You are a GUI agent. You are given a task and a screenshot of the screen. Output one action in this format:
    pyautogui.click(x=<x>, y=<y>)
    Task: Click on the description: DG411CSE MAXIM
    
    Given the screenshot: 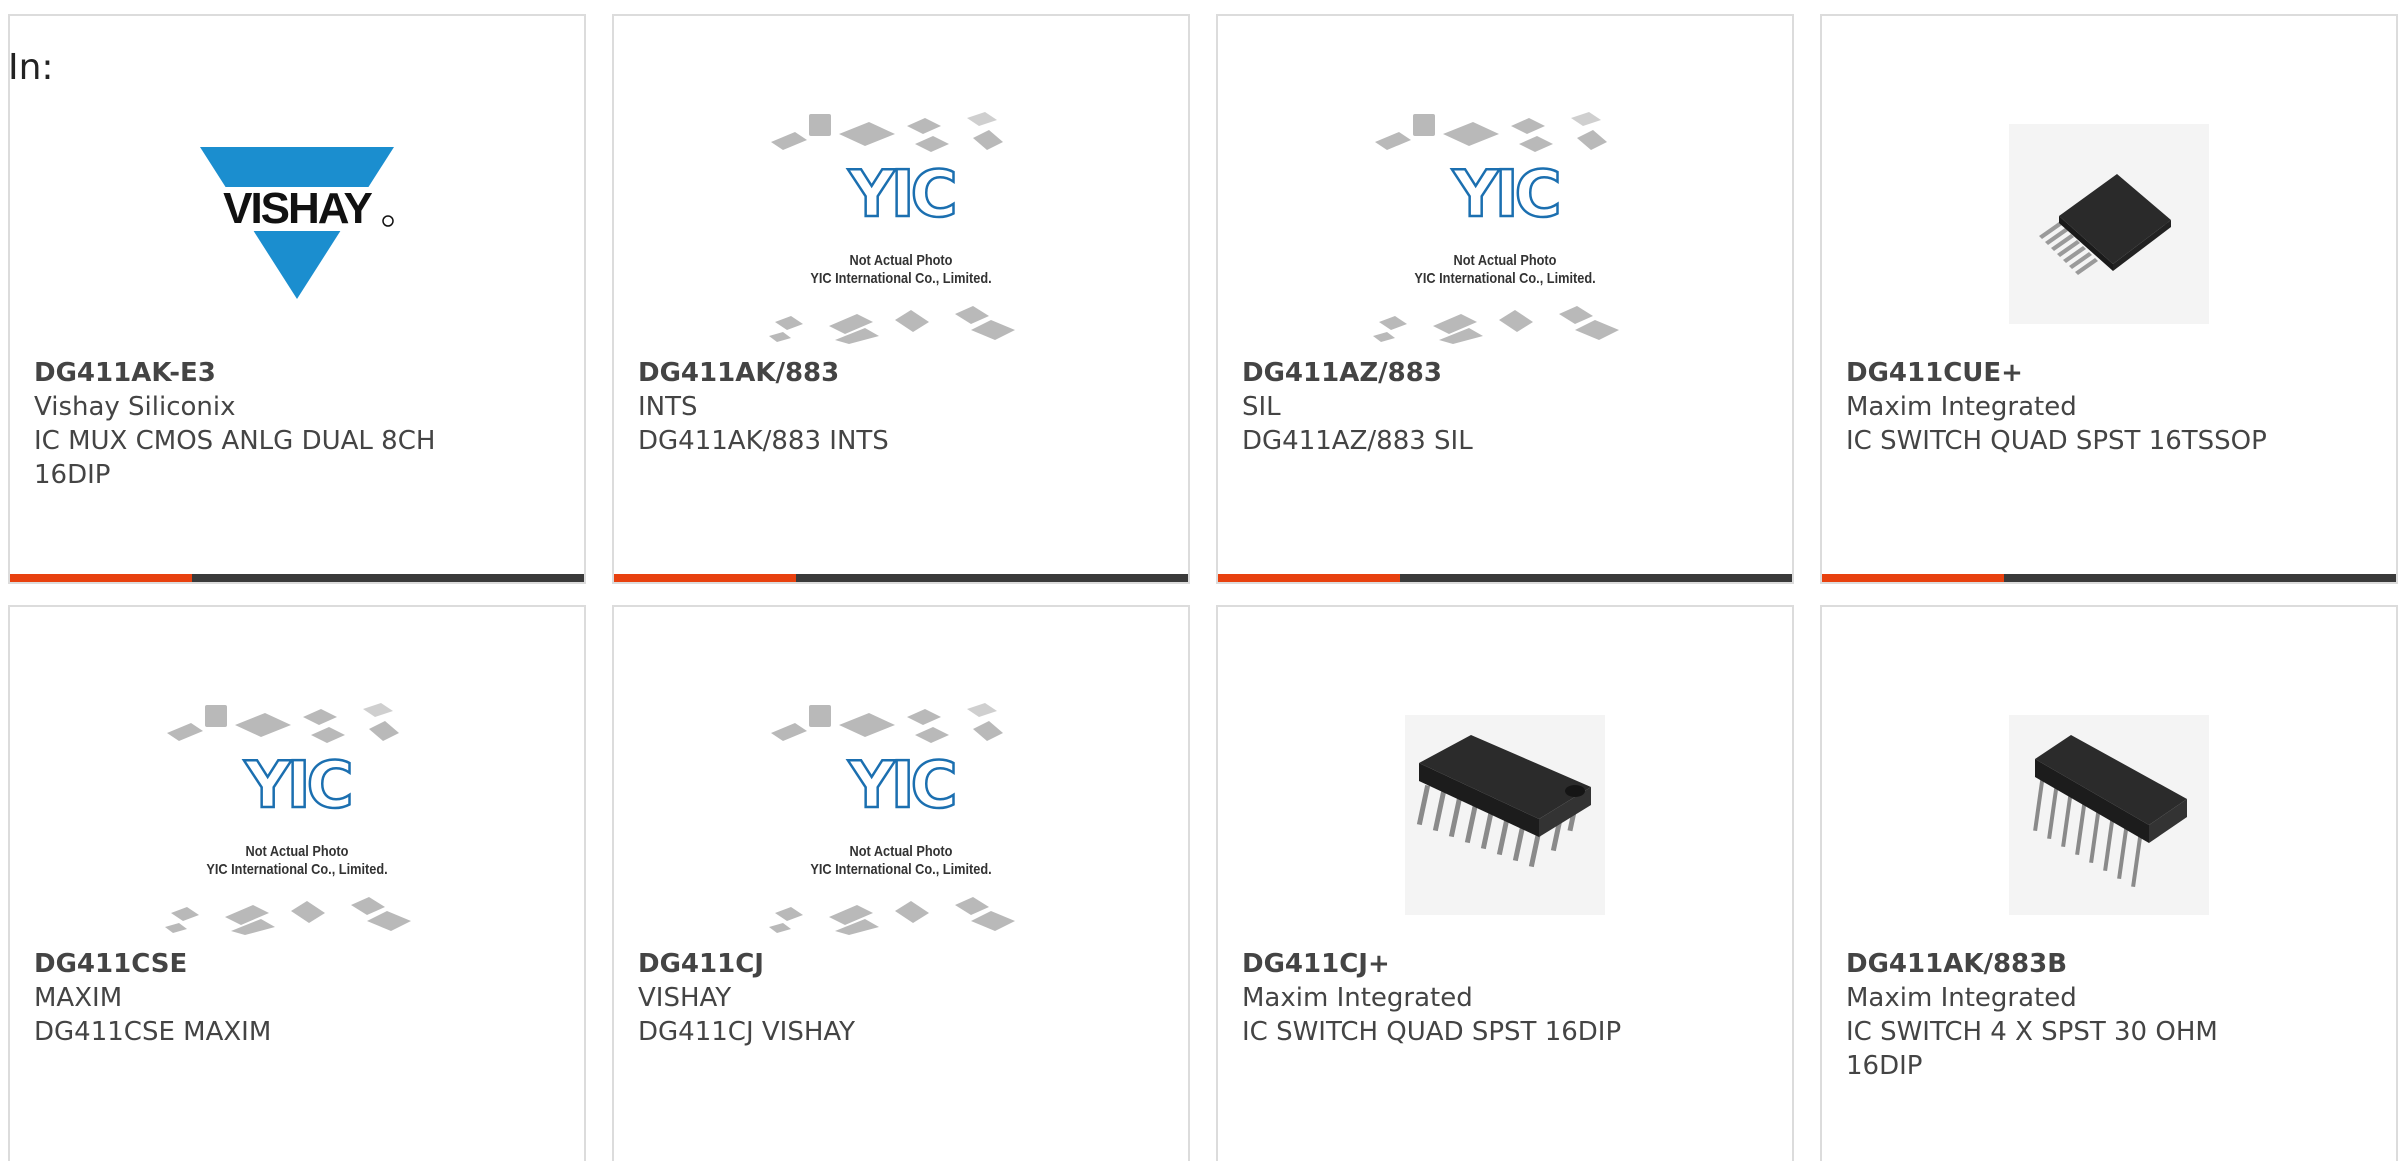 What is the action you would take?
    pyautogui.click(x=153, y=1032)
    